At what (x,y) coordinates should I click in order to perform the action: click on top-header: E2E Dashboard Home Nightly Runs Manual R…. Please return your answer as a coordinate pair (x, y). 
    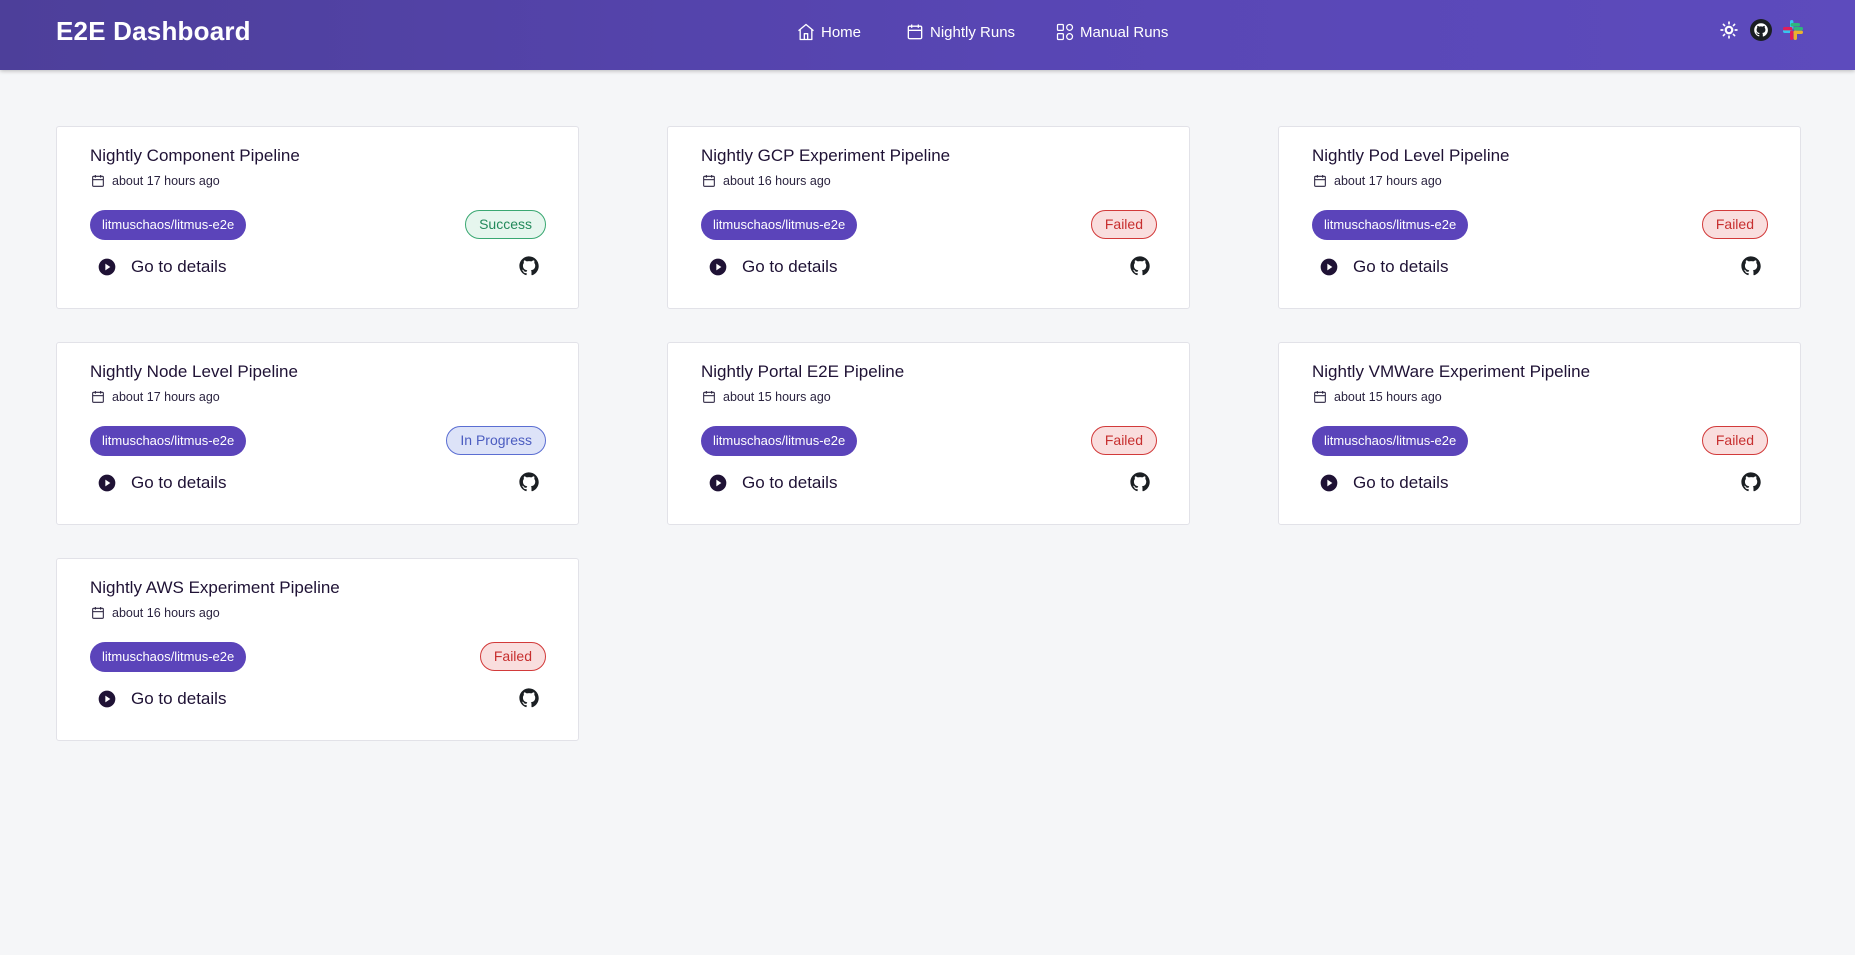
    Looking at the image, I should click on (927, 35).